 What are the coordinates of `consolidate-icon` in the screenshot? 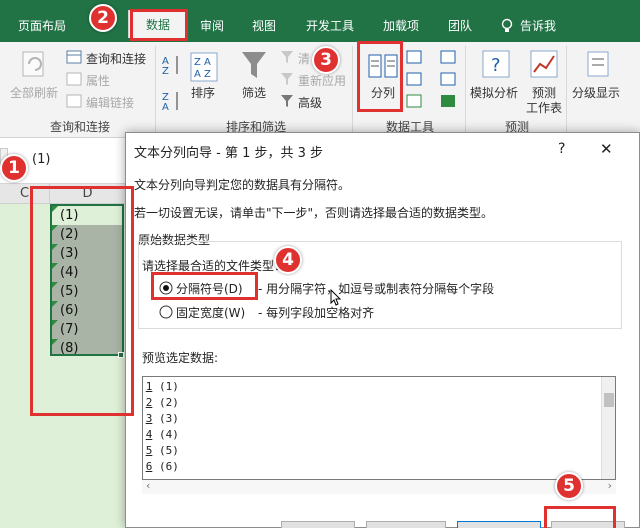 It's located at (448, 57).